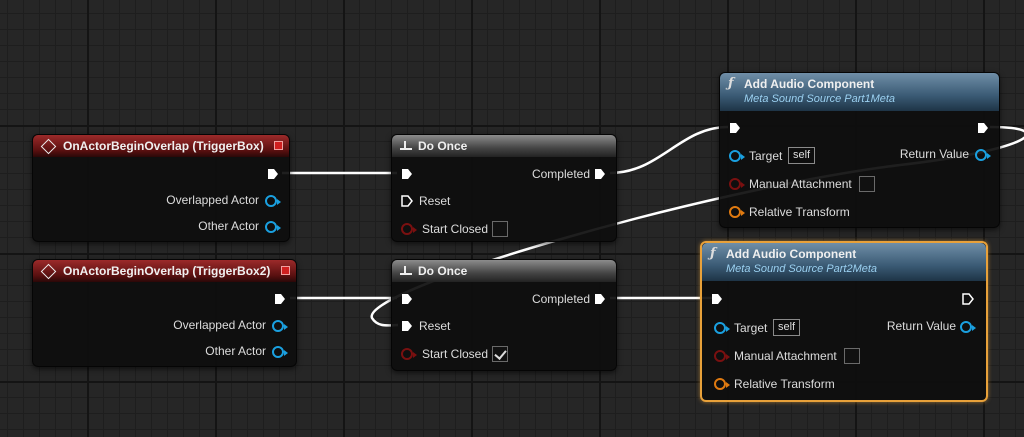  What do you see at coordinates (669, 150) in the screenshot?
I see `wire-doonce1-to-audio1` at bounding box center [669, 150].